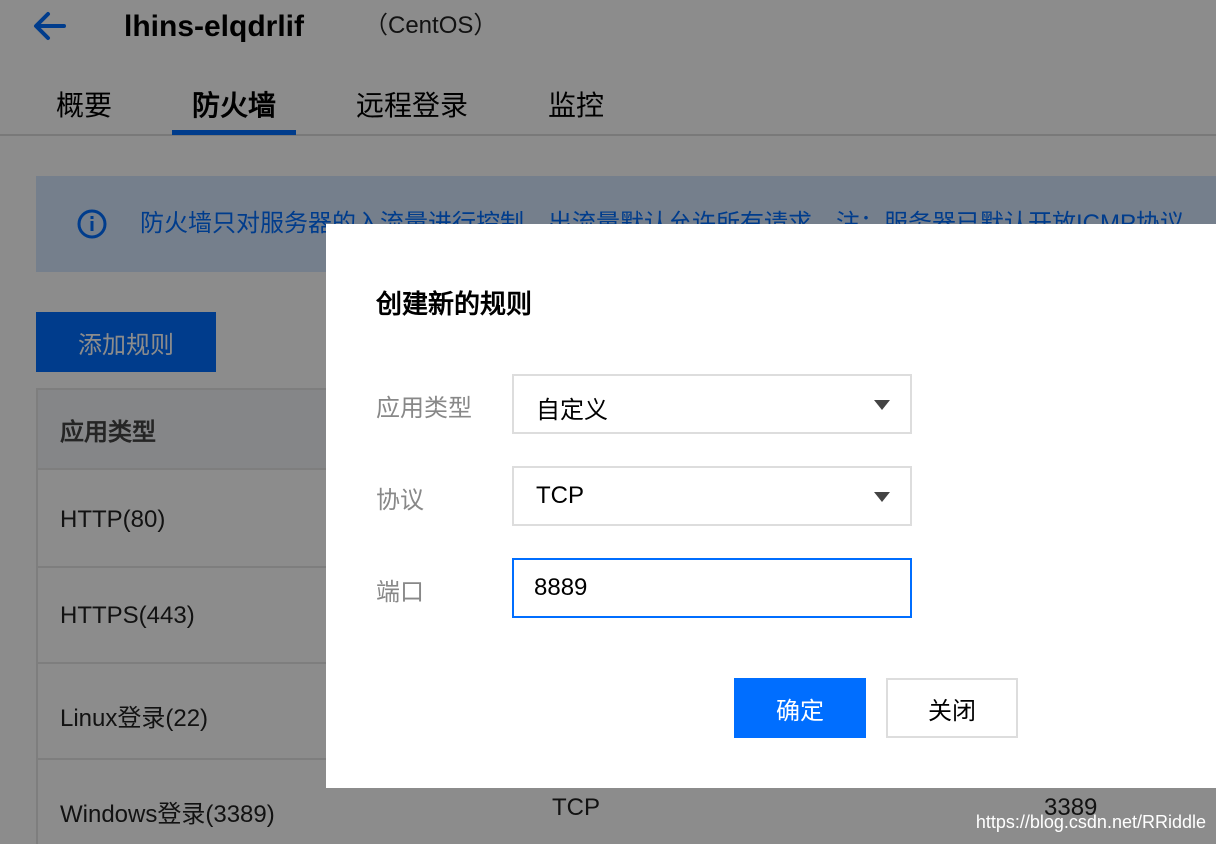  Describe the element at coordinates (572, 410) in the screenshot. I see `app-type-value: 自定义` at that location.